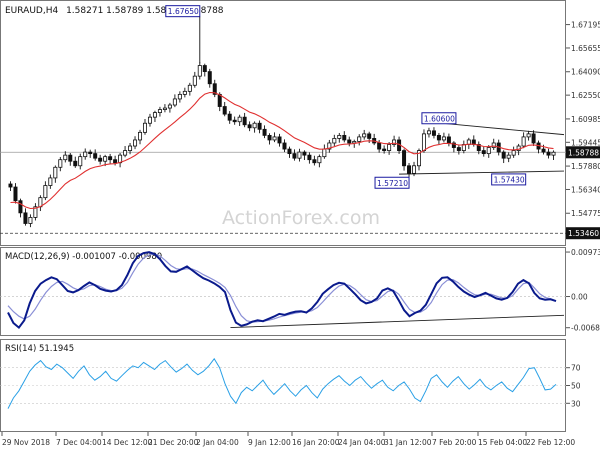 The width and height of the screenshot is (600, 450). I want to click on price-tick-label: 1.62550, so click(585, 95).